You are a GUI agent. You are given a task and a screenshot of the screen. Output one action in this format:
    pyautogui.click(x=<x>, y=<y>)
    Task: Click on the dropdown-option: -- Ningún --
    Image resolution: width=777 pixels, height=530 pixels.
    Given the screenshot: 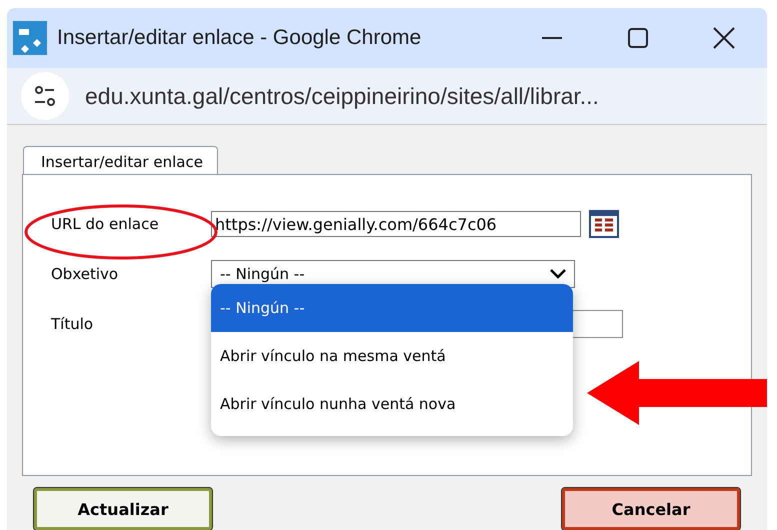 What is the action you would take?
    pyautogui.click(x=392, y=308)
    